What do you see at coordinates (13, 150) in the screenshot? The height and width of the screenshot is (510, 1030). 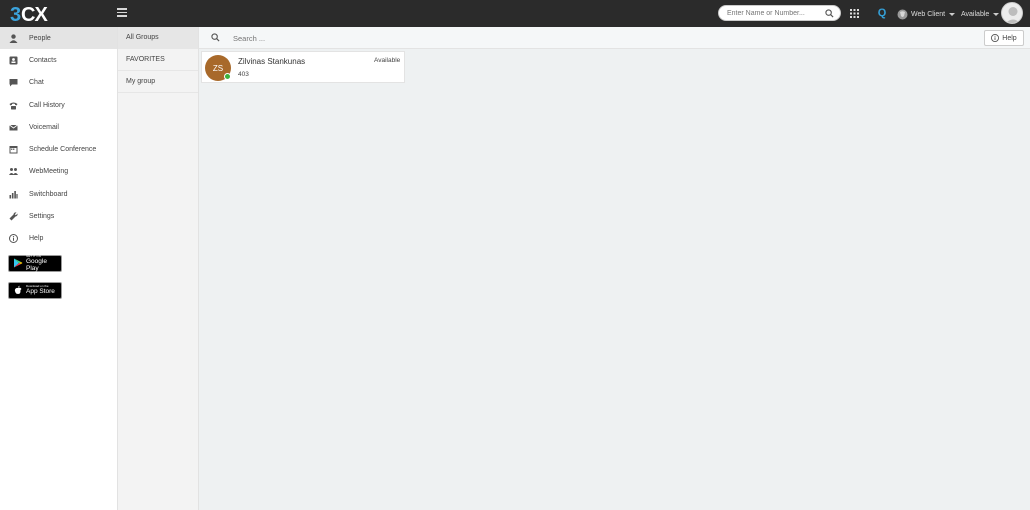 I see `calendar-icon` at bounding box center [13, 150].